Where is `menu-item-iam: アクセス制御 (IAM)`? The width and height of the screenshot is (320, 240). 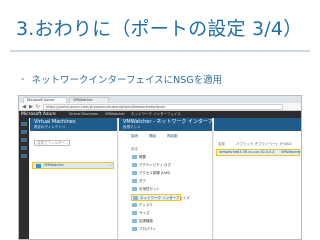 menu-item-iam: アクセス制御 (IAM) is located at coordinates (156, 173).